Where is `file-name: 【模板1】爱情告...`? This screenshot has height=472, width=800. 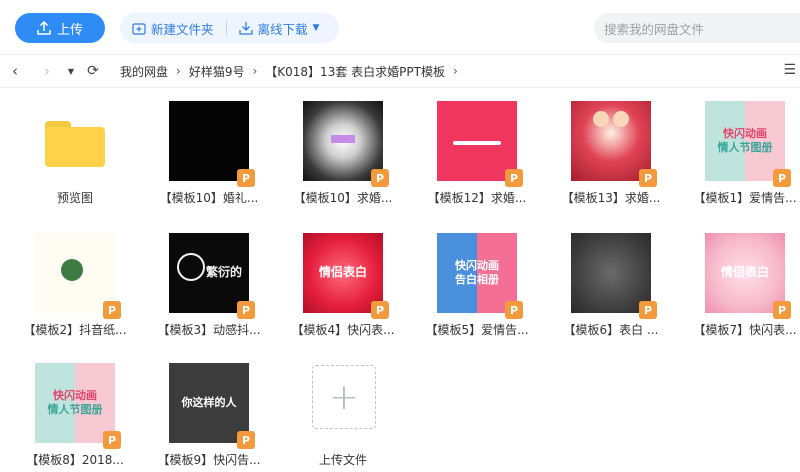
file-name: 【模板1】爱情告... is located at coordinates (745, 198).